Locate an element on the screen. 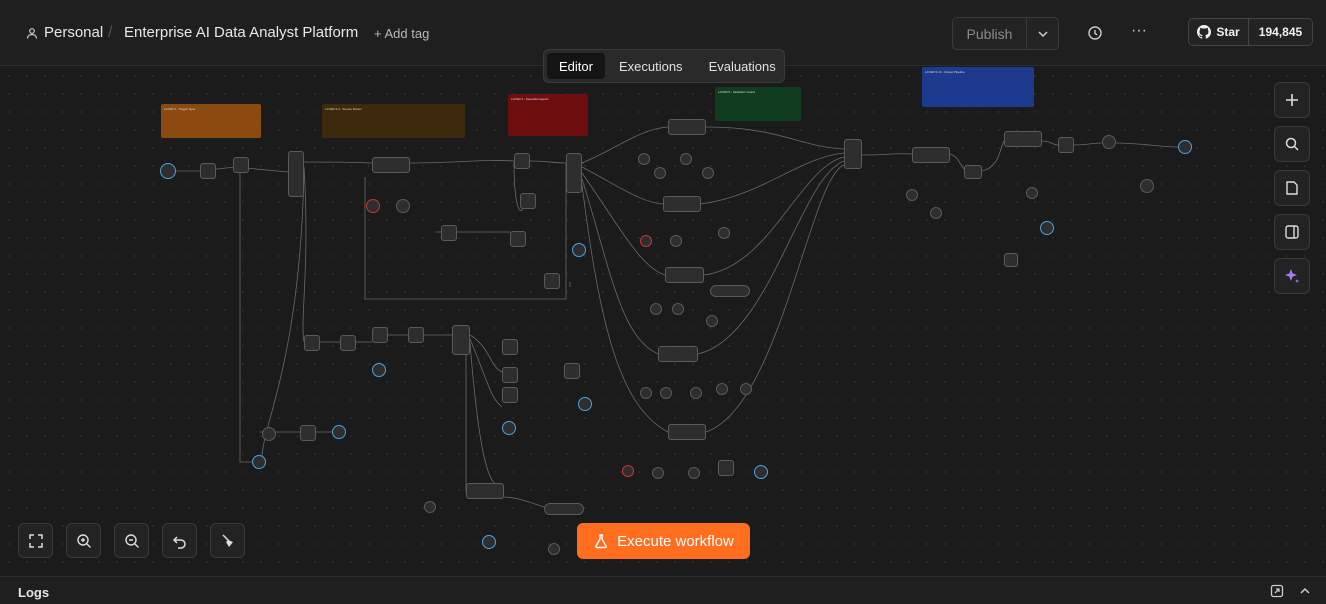  sticky-note-button is located at coordinates (1292, 188).